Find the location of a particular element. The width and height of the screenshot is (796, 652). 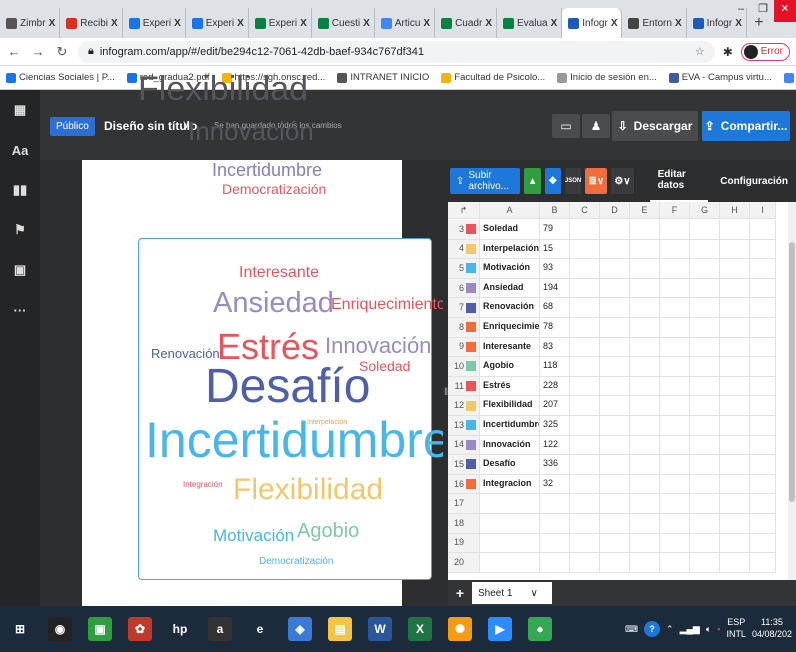

database-icon: ≣∨ is located at coordinates (596, 181).